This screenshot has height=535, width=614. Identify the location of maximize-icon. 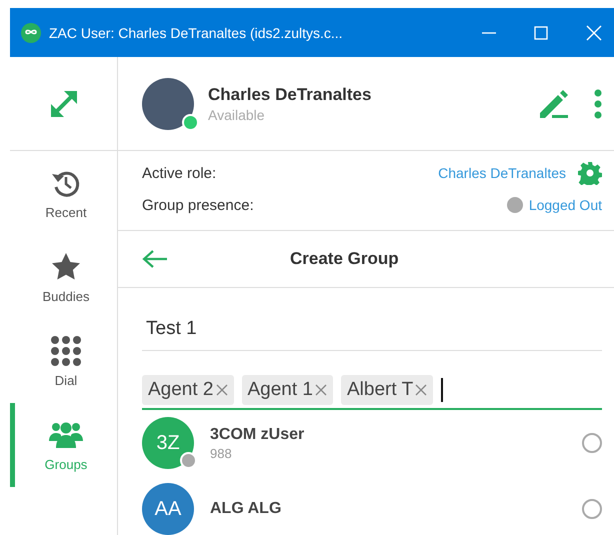
(541, 33).